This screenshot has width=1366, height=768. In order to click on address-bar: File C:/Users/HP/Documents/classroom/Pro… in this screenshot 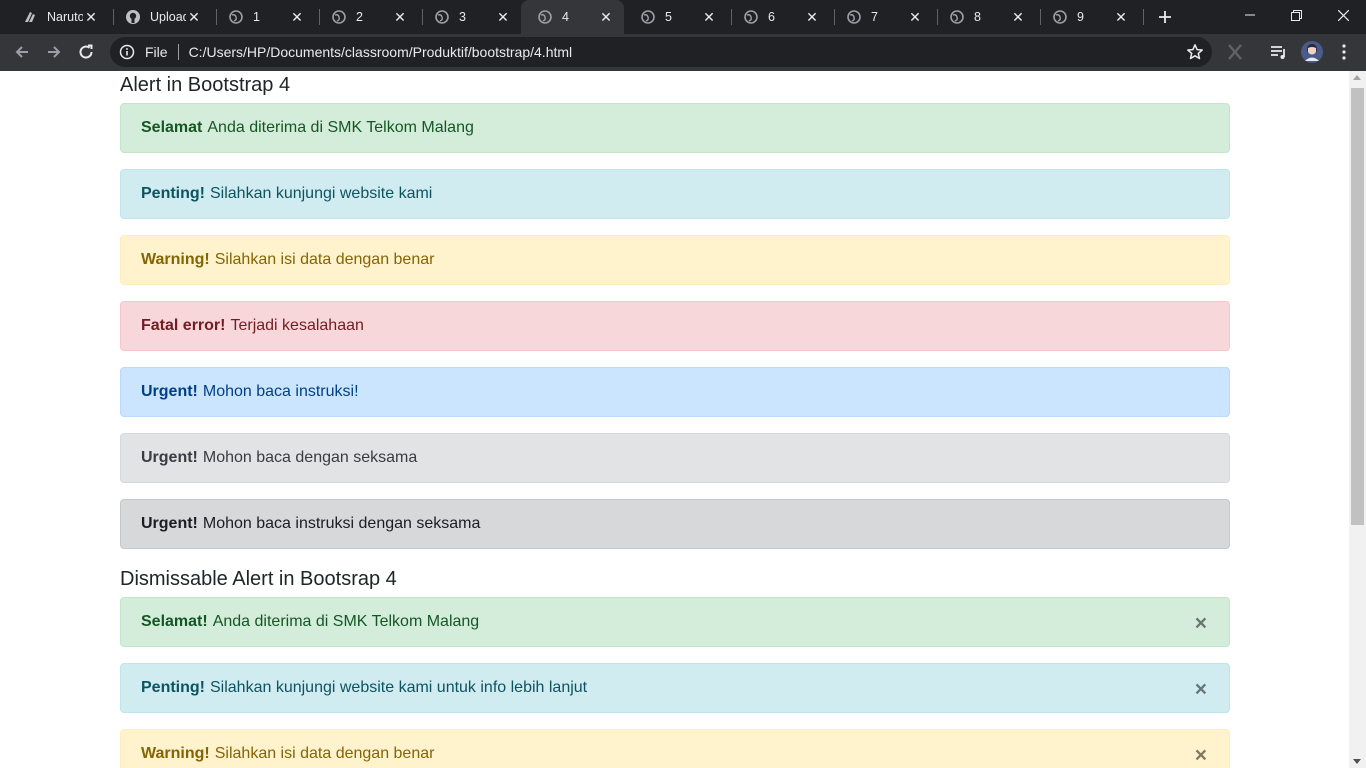, I will do `click(661, 52)`.